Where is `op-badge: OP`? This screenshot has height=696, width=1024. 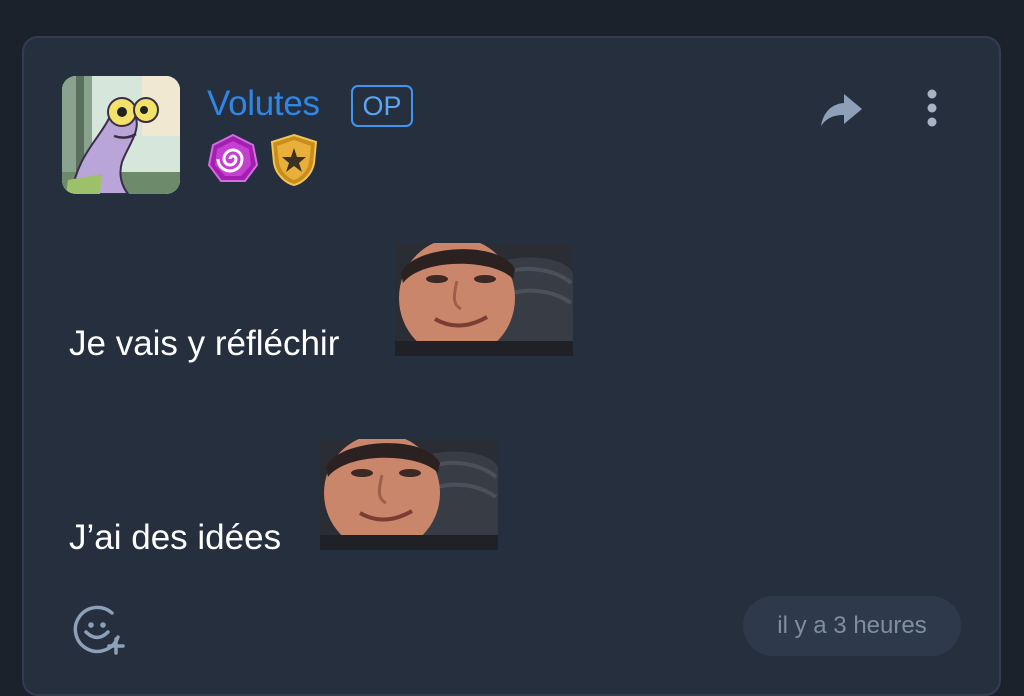
op-badge: OP is located at coordinates (382, 106).